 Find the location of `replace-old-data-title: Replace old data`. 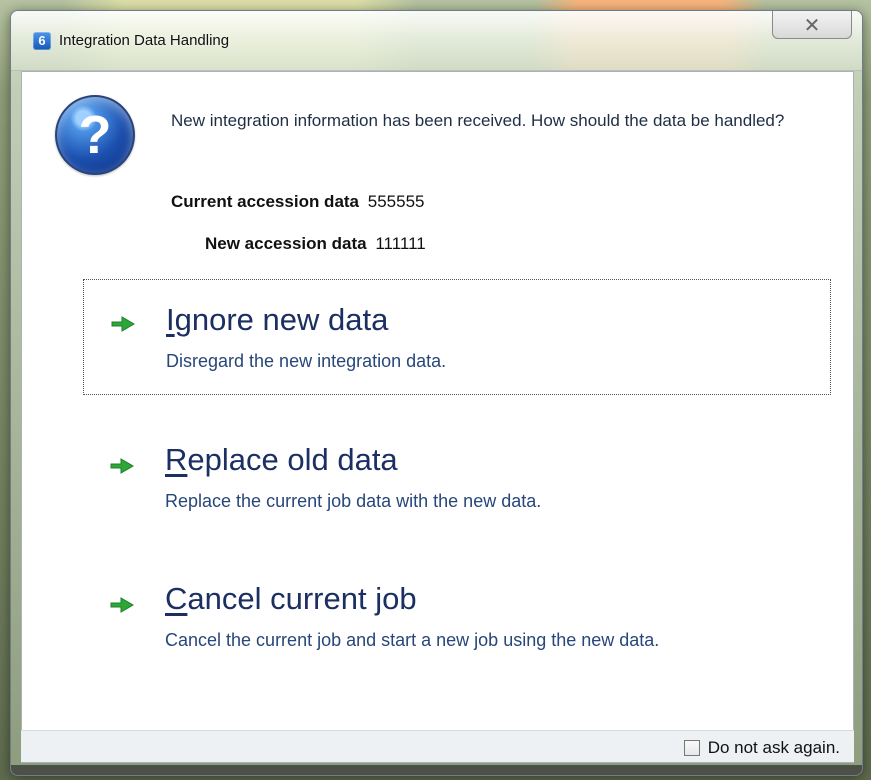

replace-old-data-title: Replace old data is located at coordinates (281, 459).